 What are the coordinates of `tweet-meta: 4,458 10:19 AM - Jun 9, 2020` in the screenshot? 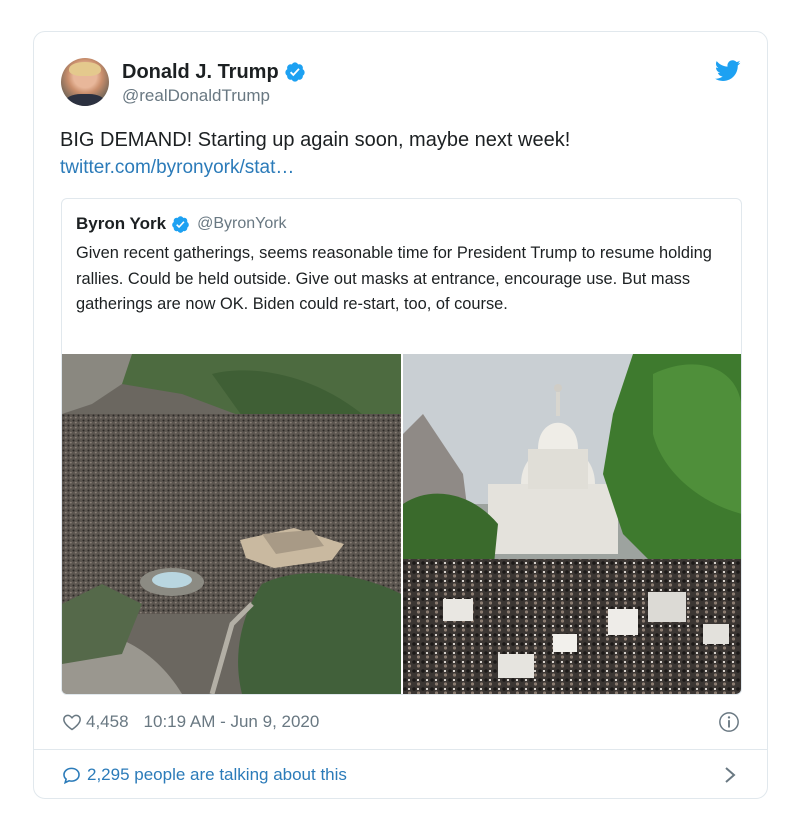 It's located at (190, 722).